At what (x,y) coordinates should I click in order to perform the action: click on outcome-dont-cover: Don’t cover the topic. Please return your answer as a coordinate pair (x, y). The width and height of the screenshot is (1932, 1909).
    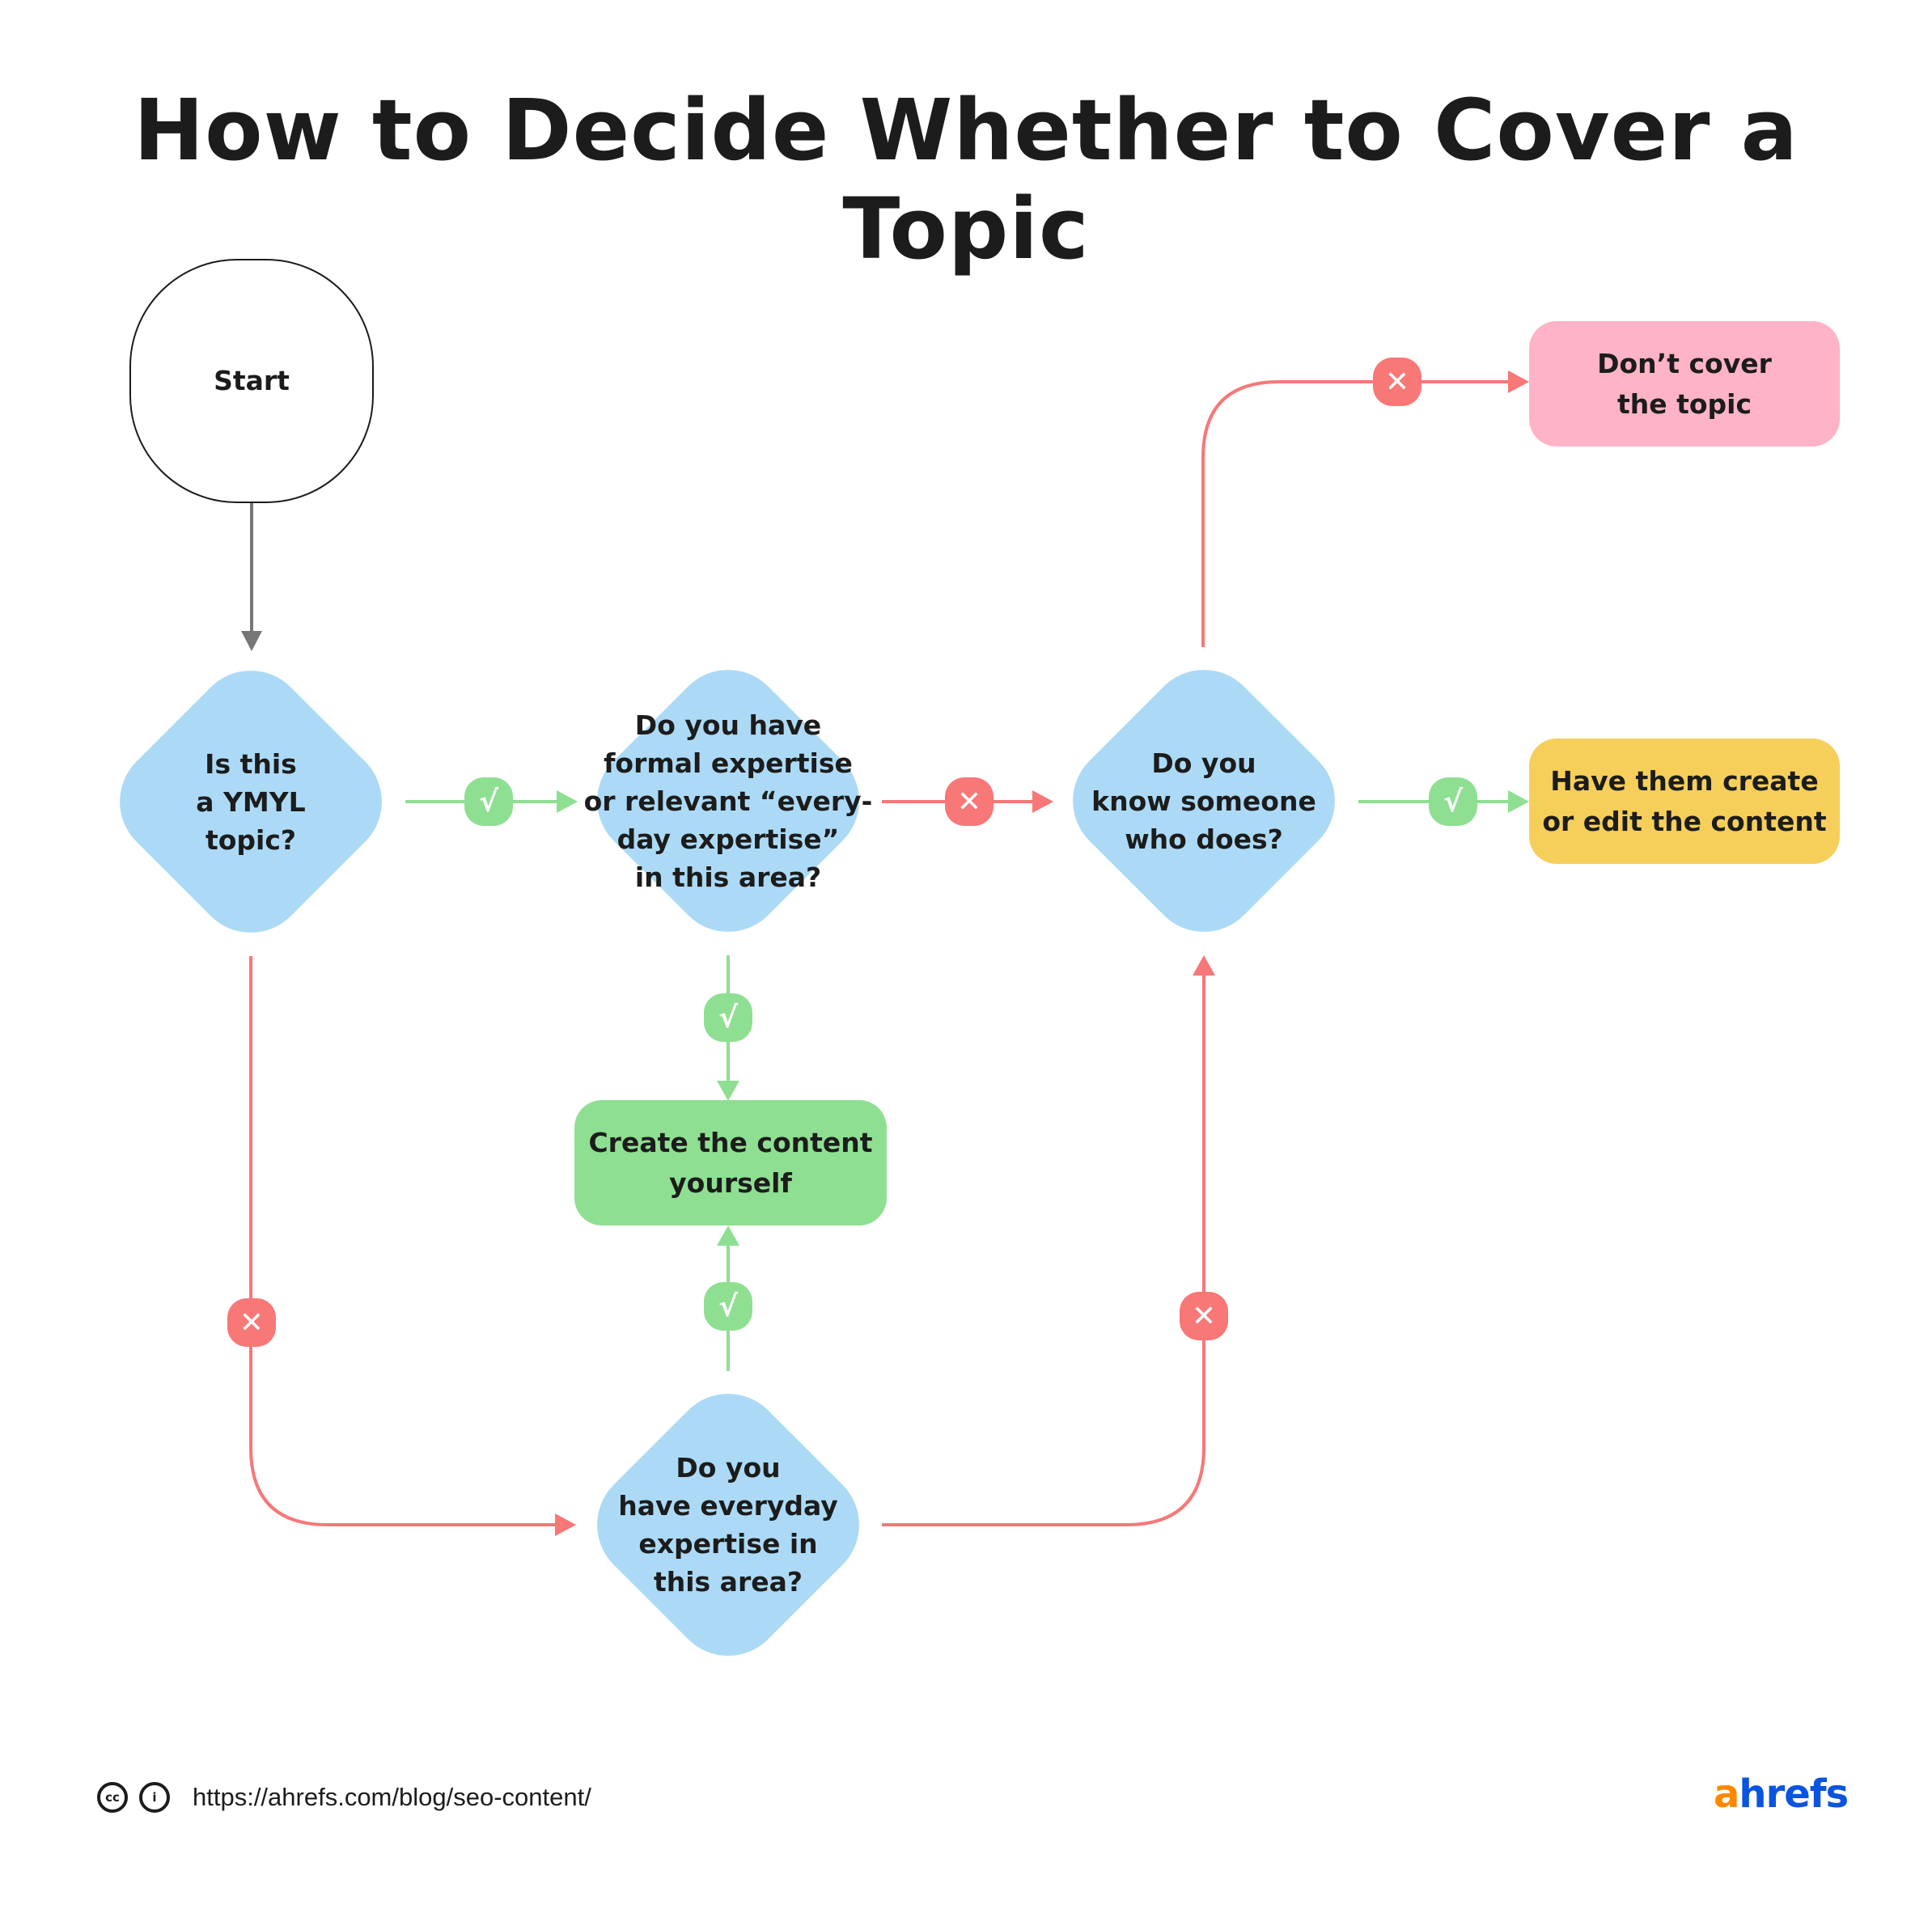
    Looking at the image, I should click on (1684, 384).